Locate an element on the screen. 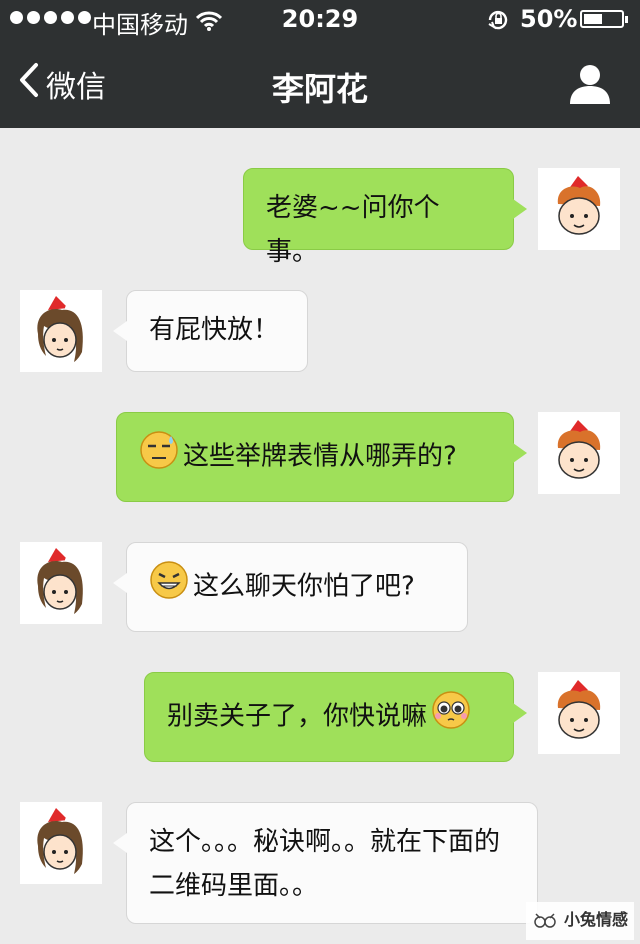 Image resolution: width=640 pixels, height=944 pixels. contact-profile-button is located at coordinates (590, 86).